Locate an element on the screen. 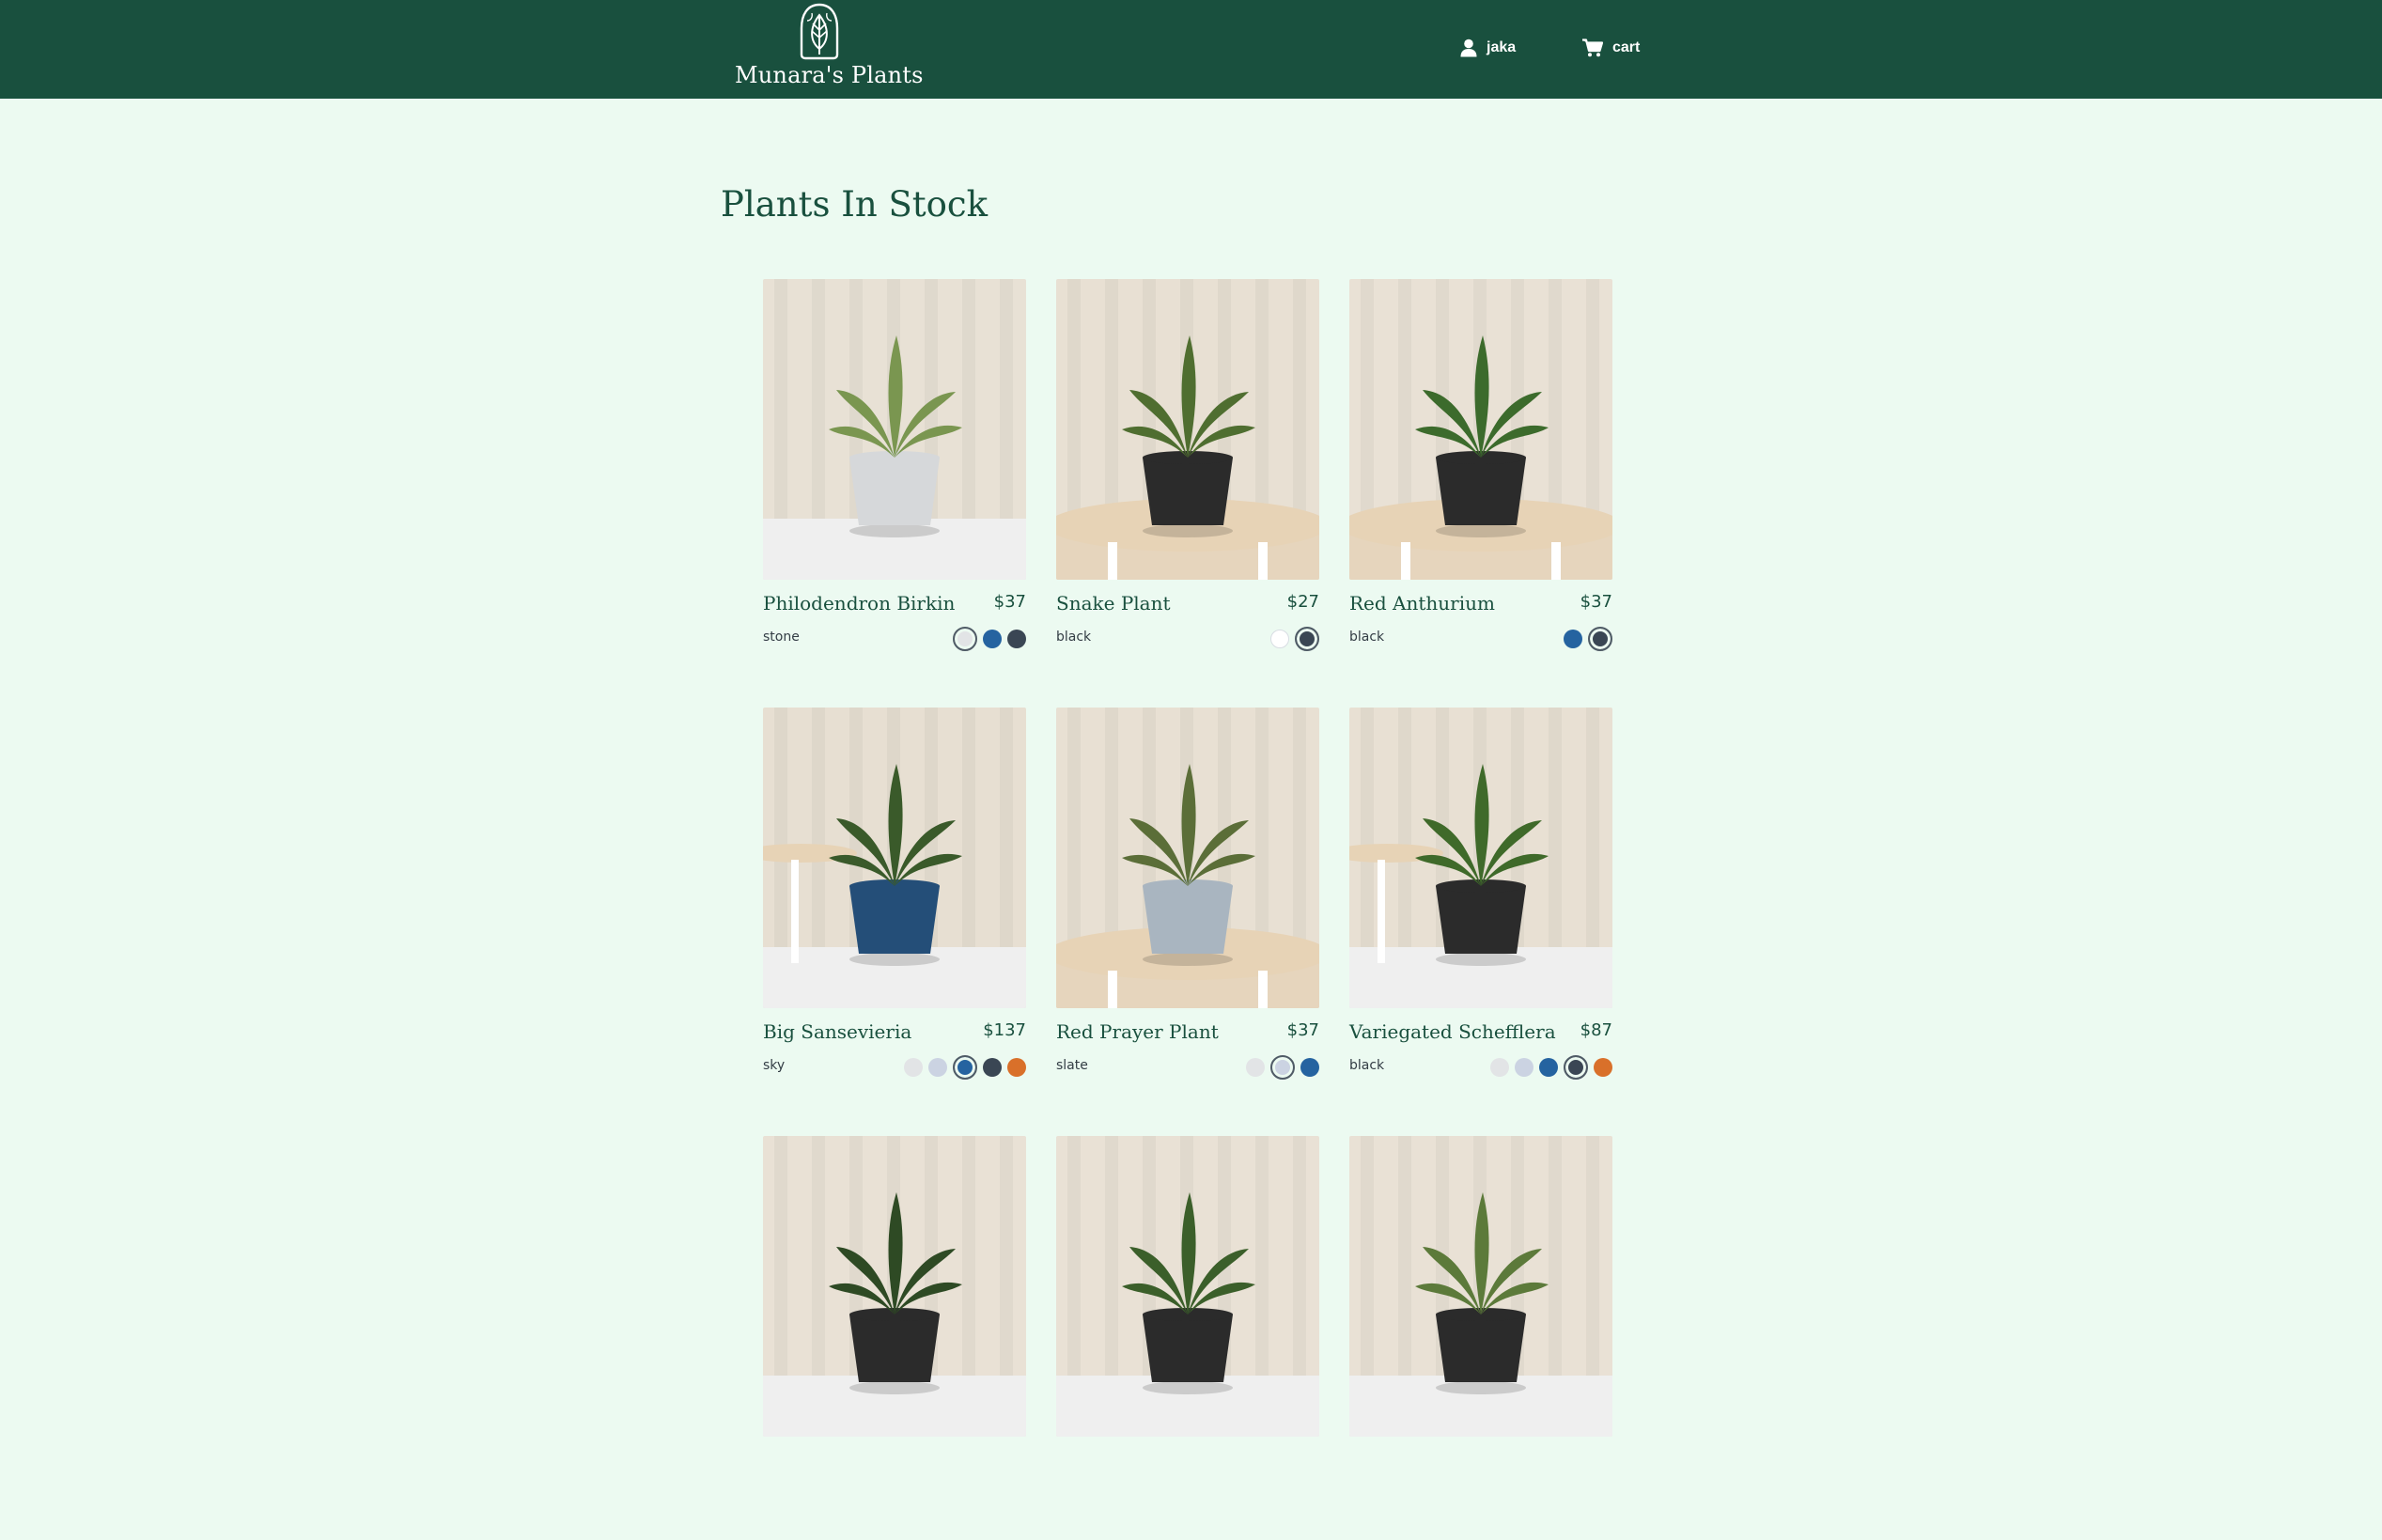 Image resolution: width=2382 pixels, height=1540 pixels. selected-color-label: slate is located at coordinates (1072, 1065).